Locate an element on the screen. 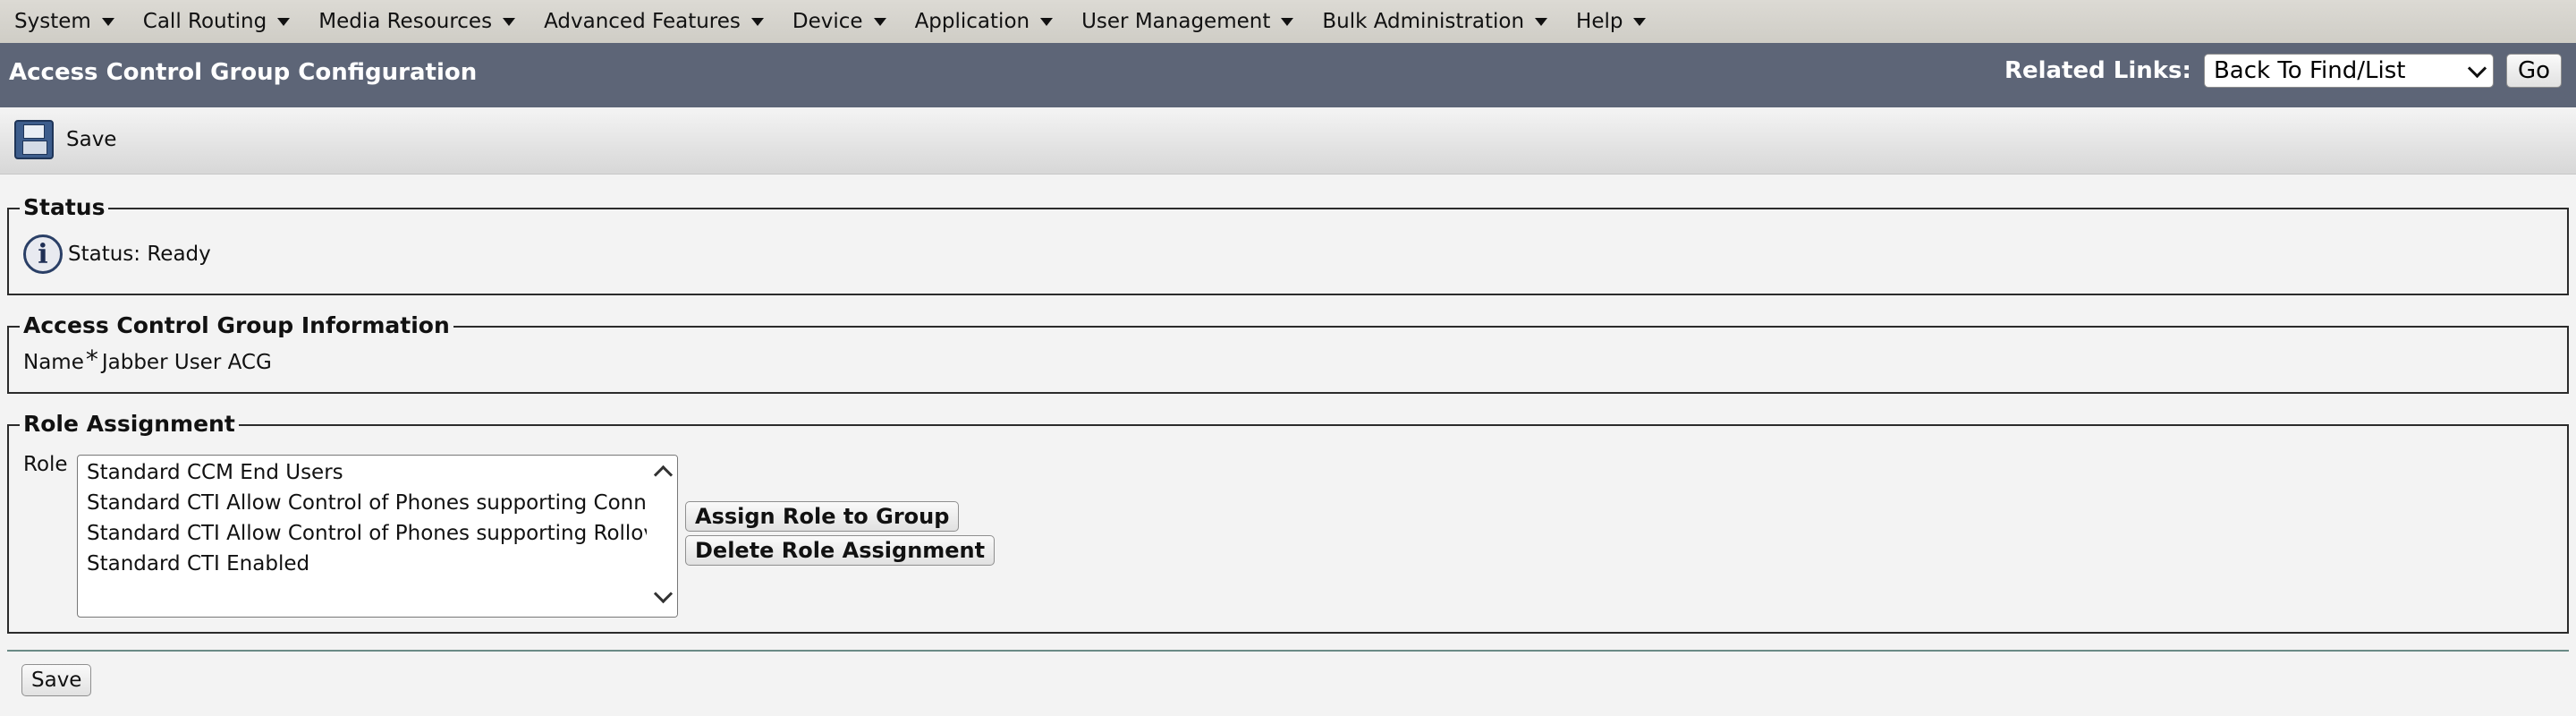 This screenshot has width=2576, height=716. menu-system: System is located at coordinates (64, 21).